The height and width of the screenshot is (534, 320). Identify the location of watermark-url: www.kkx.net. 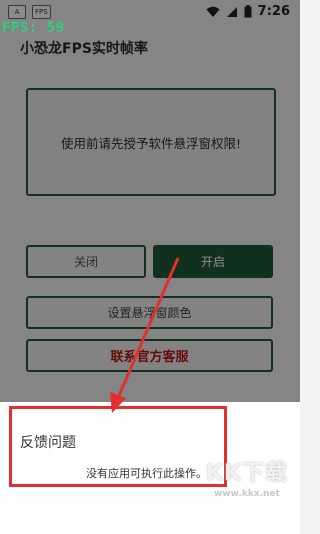
(247, 494).